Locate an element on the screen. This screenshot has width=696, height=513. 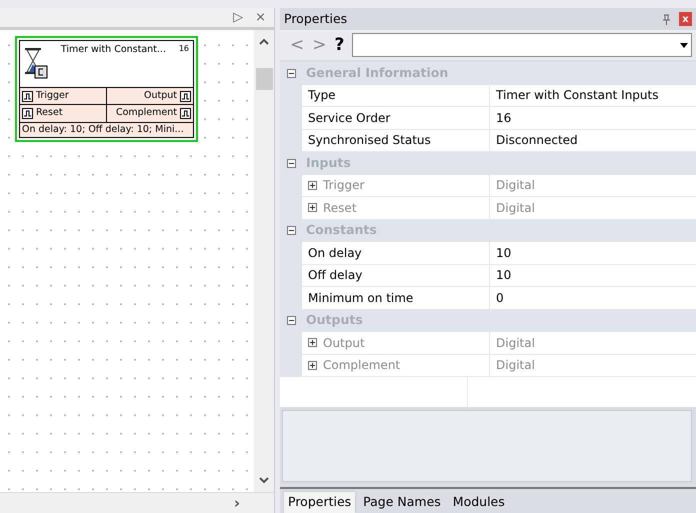
order-number: 16 is located at coordinates (183, 49).